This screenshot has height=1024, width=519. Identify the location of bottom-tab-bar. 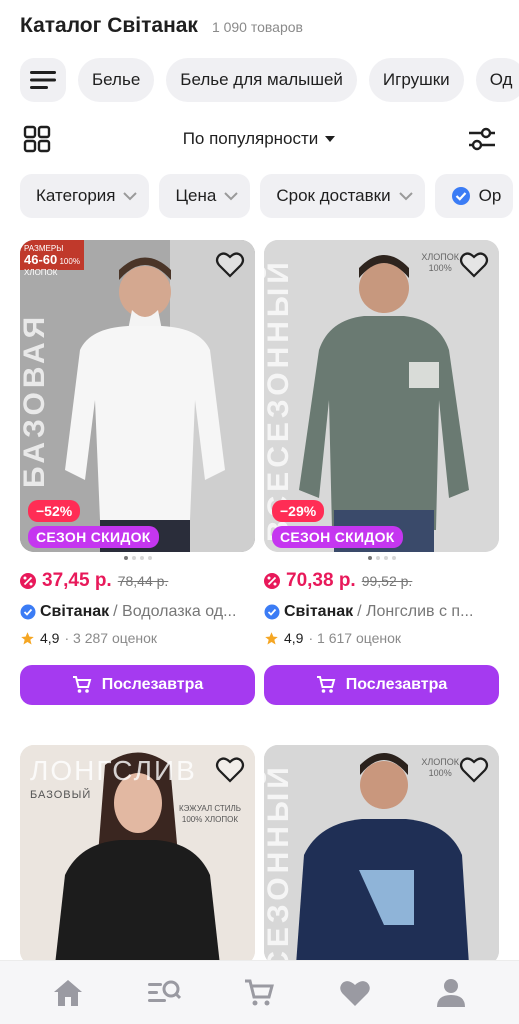
(259, 992).